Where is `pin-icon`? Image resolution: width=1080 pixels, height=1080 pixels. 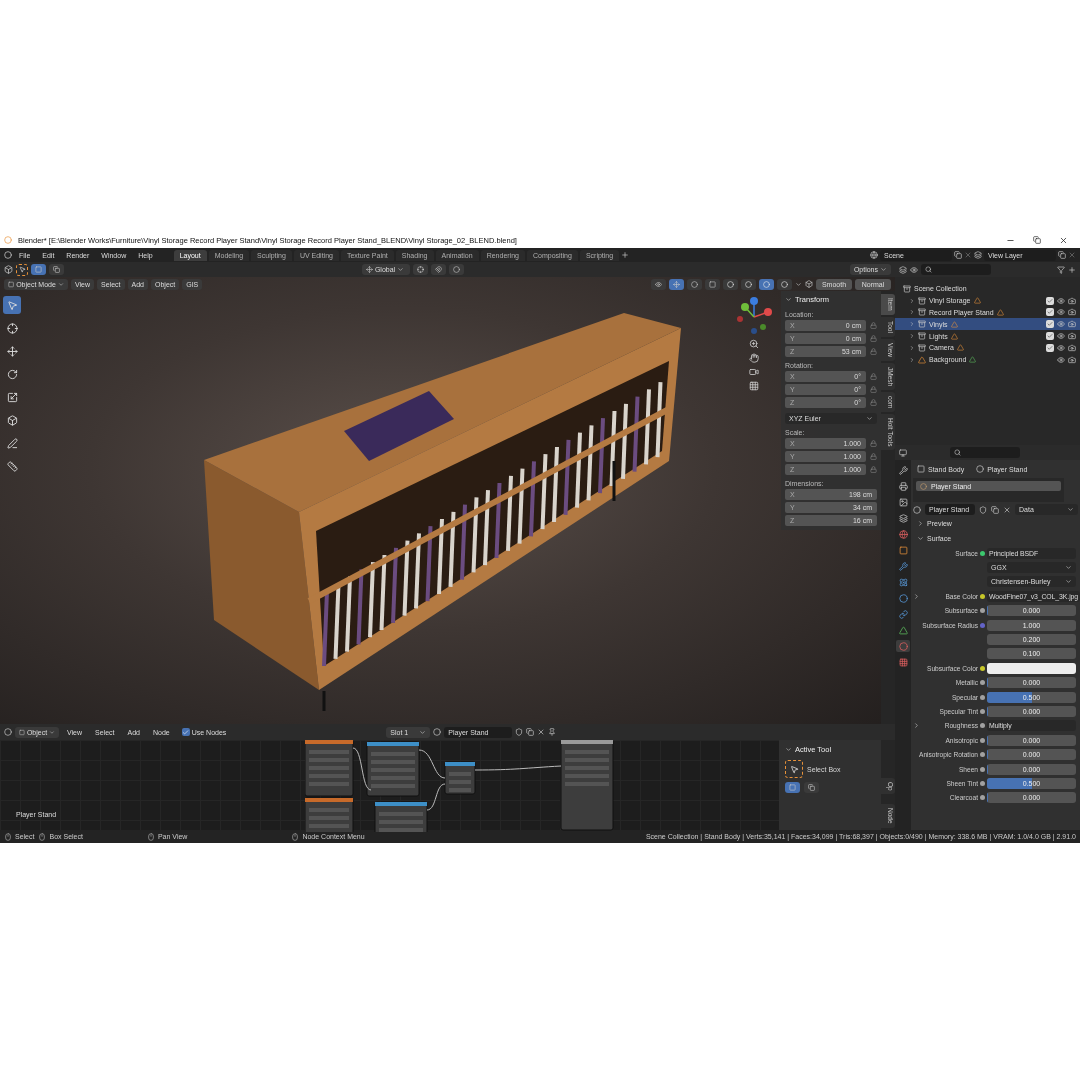
pin-icon is located at coordinates (552, 732).